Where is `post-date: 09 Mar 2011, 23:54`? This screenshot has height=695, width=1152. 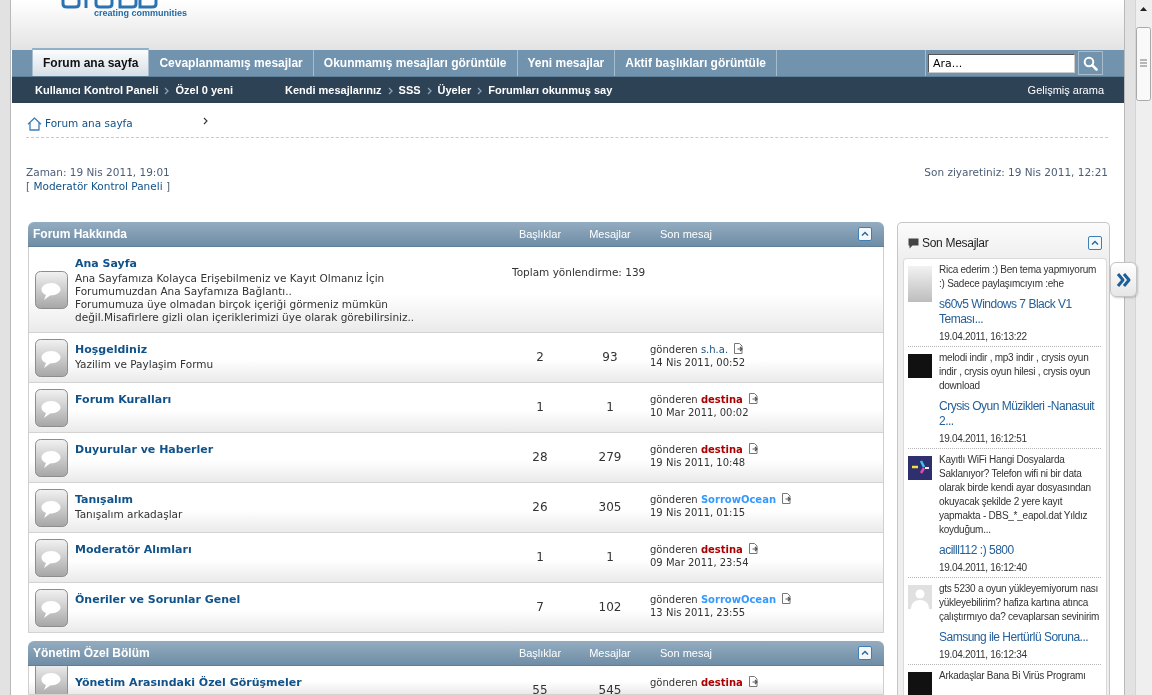
post-date: 09 Mar 2011, 23:54 is located at coordinates (700, 562).